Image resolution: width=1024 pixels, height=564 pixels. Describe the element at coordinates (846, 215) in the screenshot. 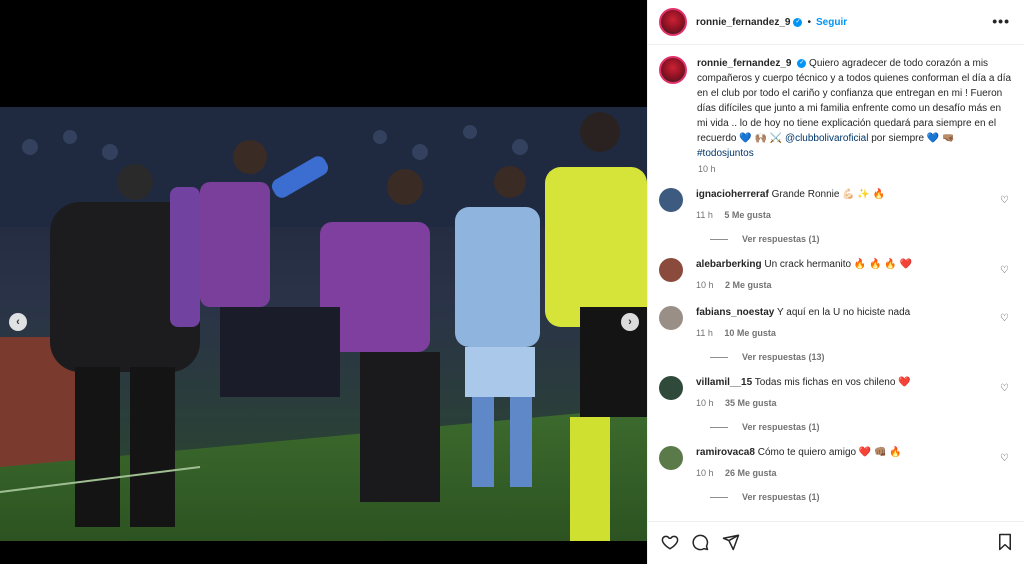

I see `comment-meta: 11 h 5 Me gusta` at that location.